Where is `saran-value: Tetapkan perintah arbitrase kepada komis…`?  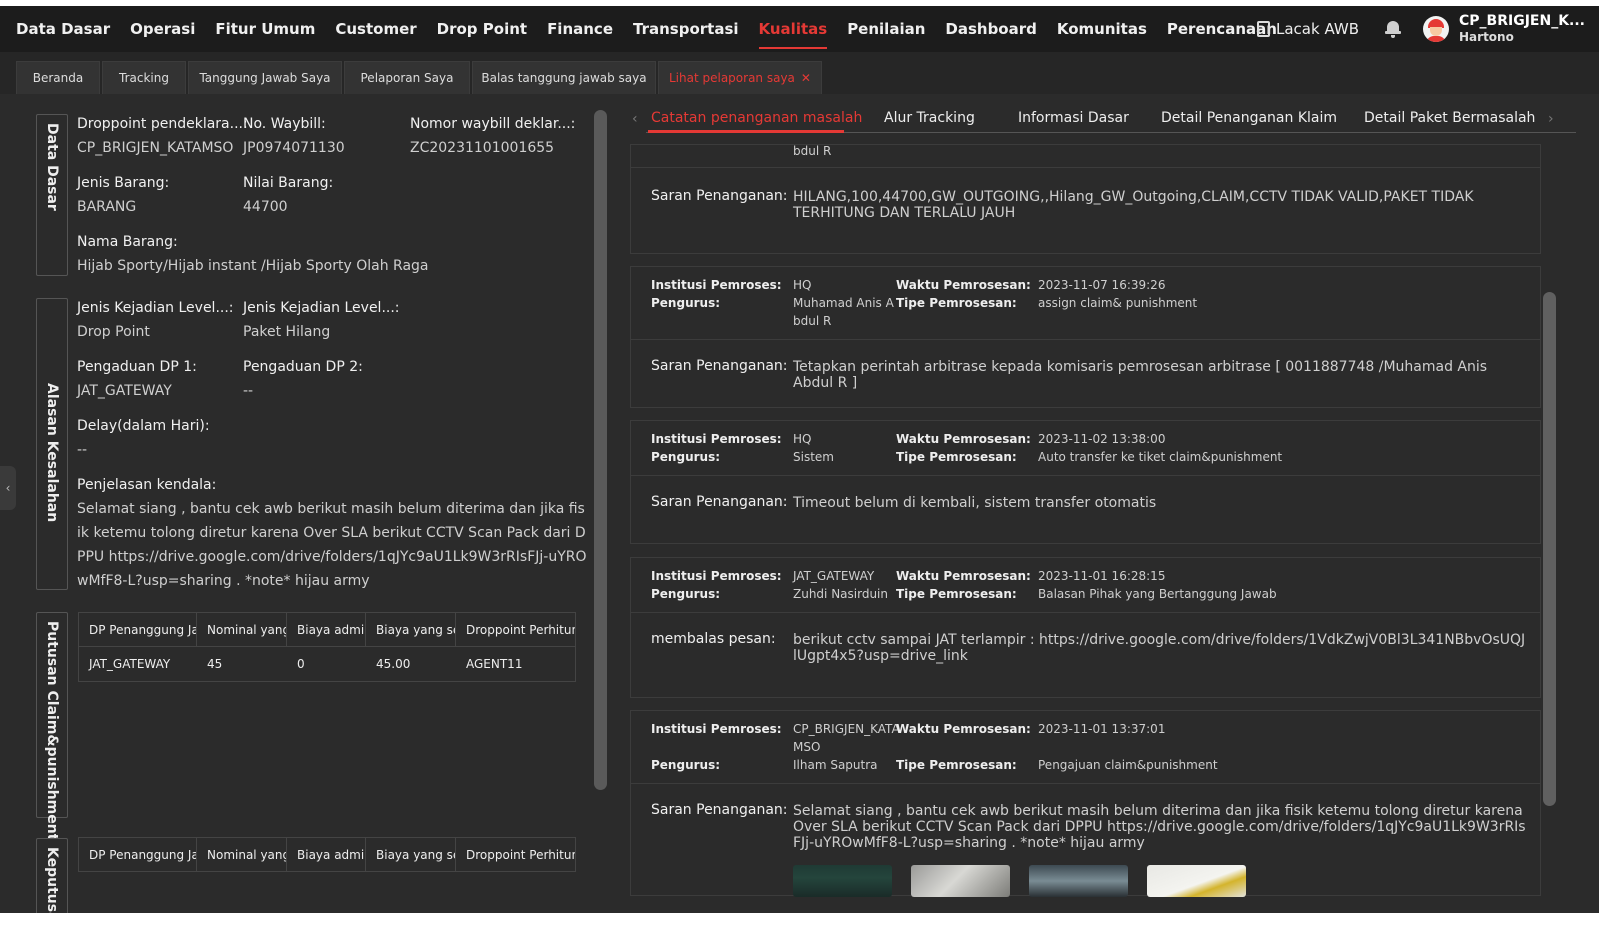
saran-value: Tetapkan perintah arbitrase kepada komis… is located at coordinates (1140, 375).